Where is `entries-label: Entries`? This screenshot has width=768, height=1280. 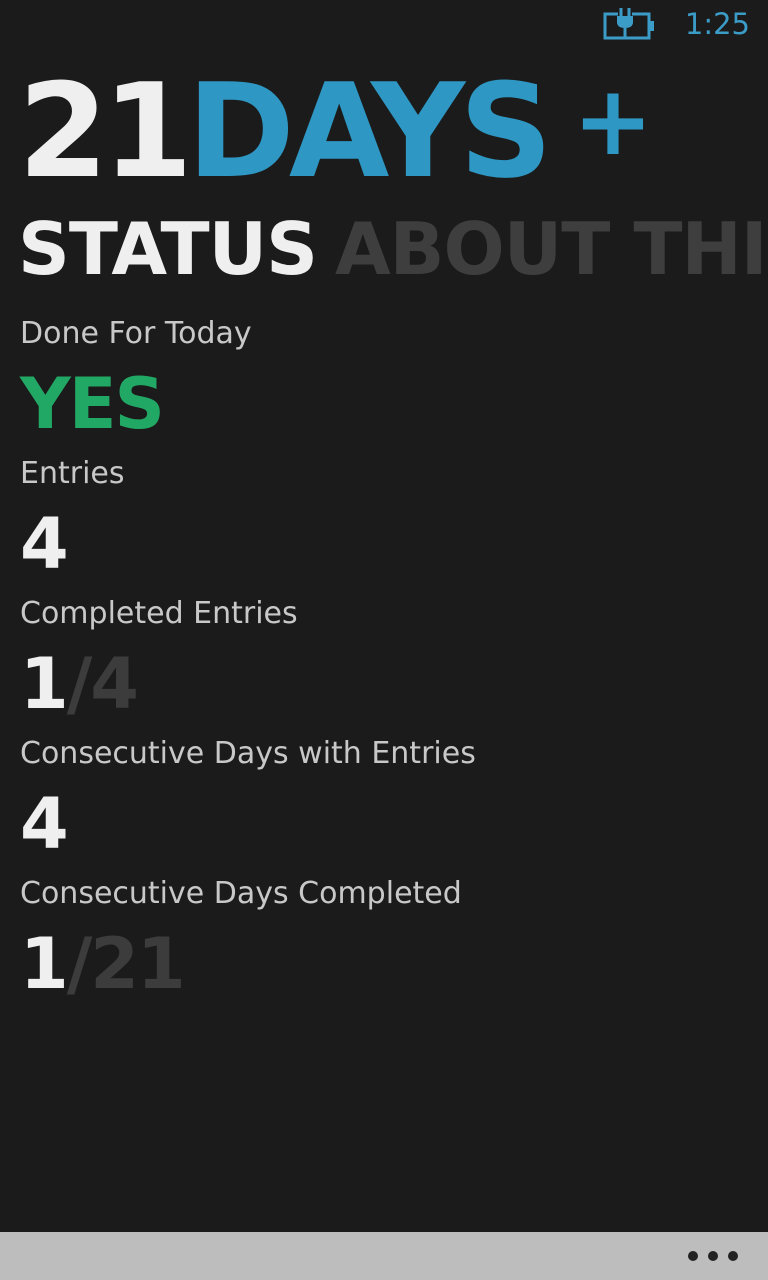
entries-label: Entries is located at coordinates (72, 473).